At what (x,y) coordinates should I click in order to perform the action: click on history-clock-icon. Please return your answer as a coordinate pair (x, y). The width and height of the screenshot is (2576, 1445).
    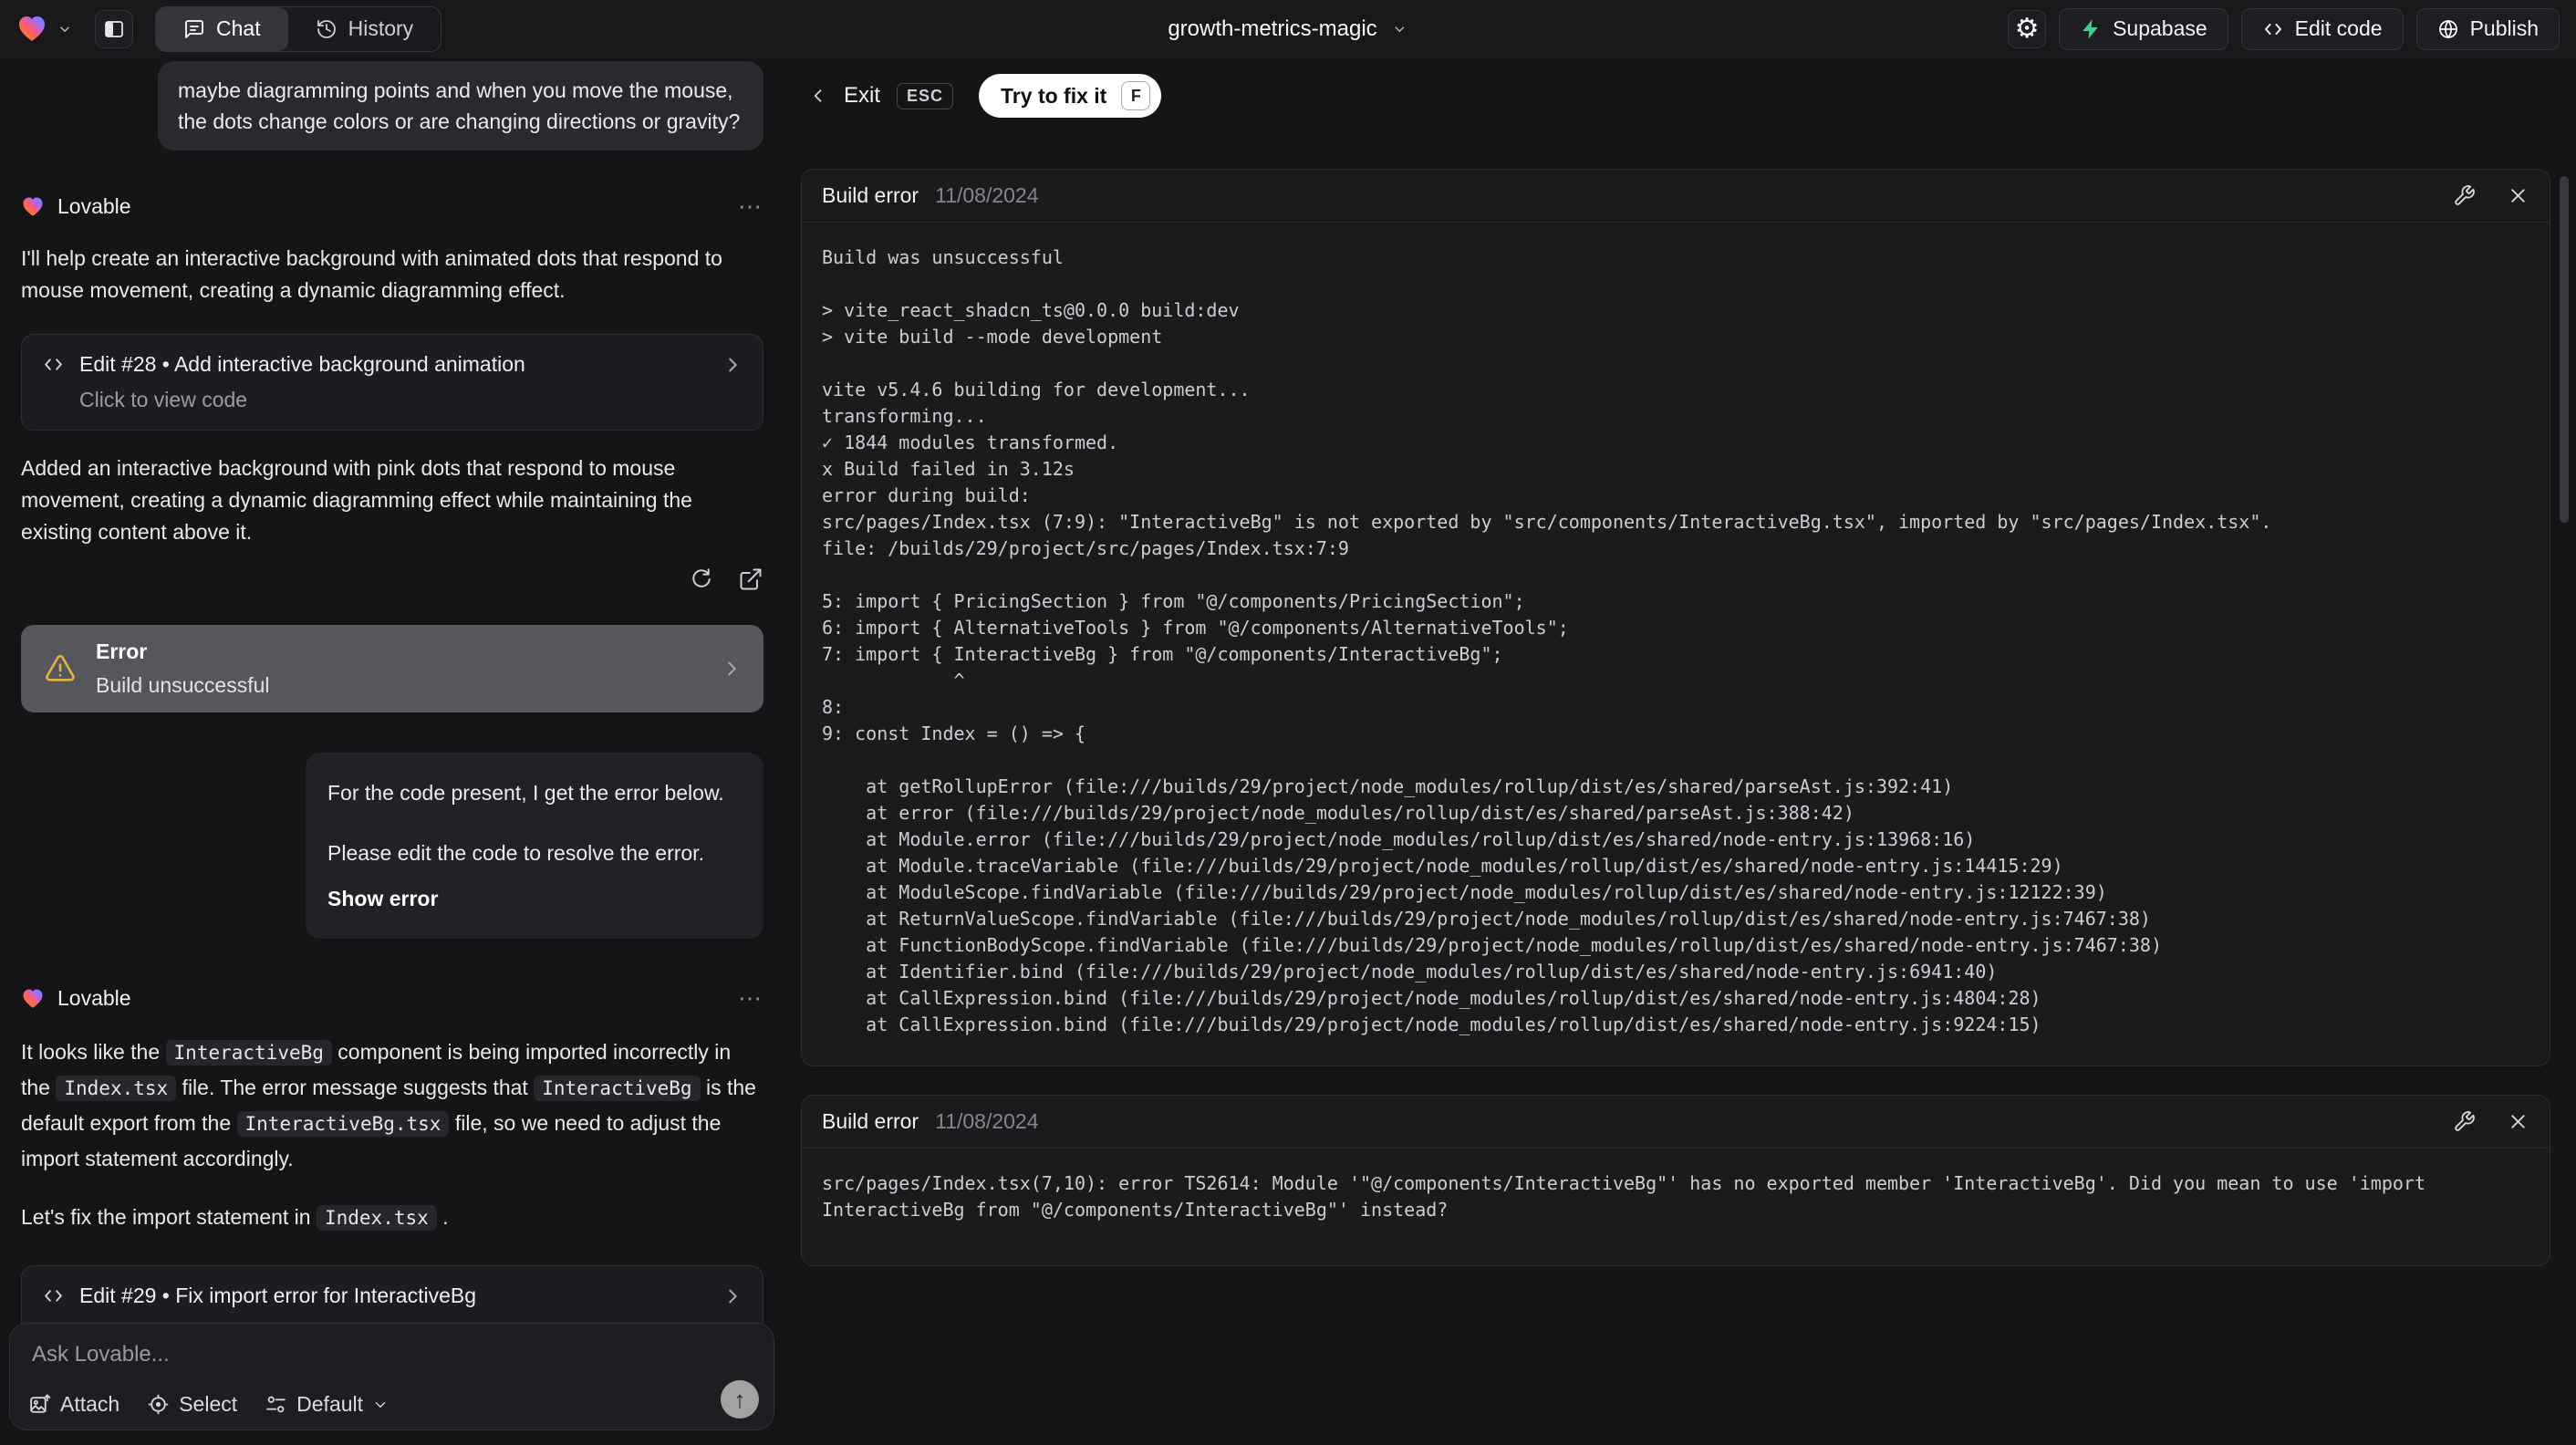
    Looking at the image, I should click on (326, 28).